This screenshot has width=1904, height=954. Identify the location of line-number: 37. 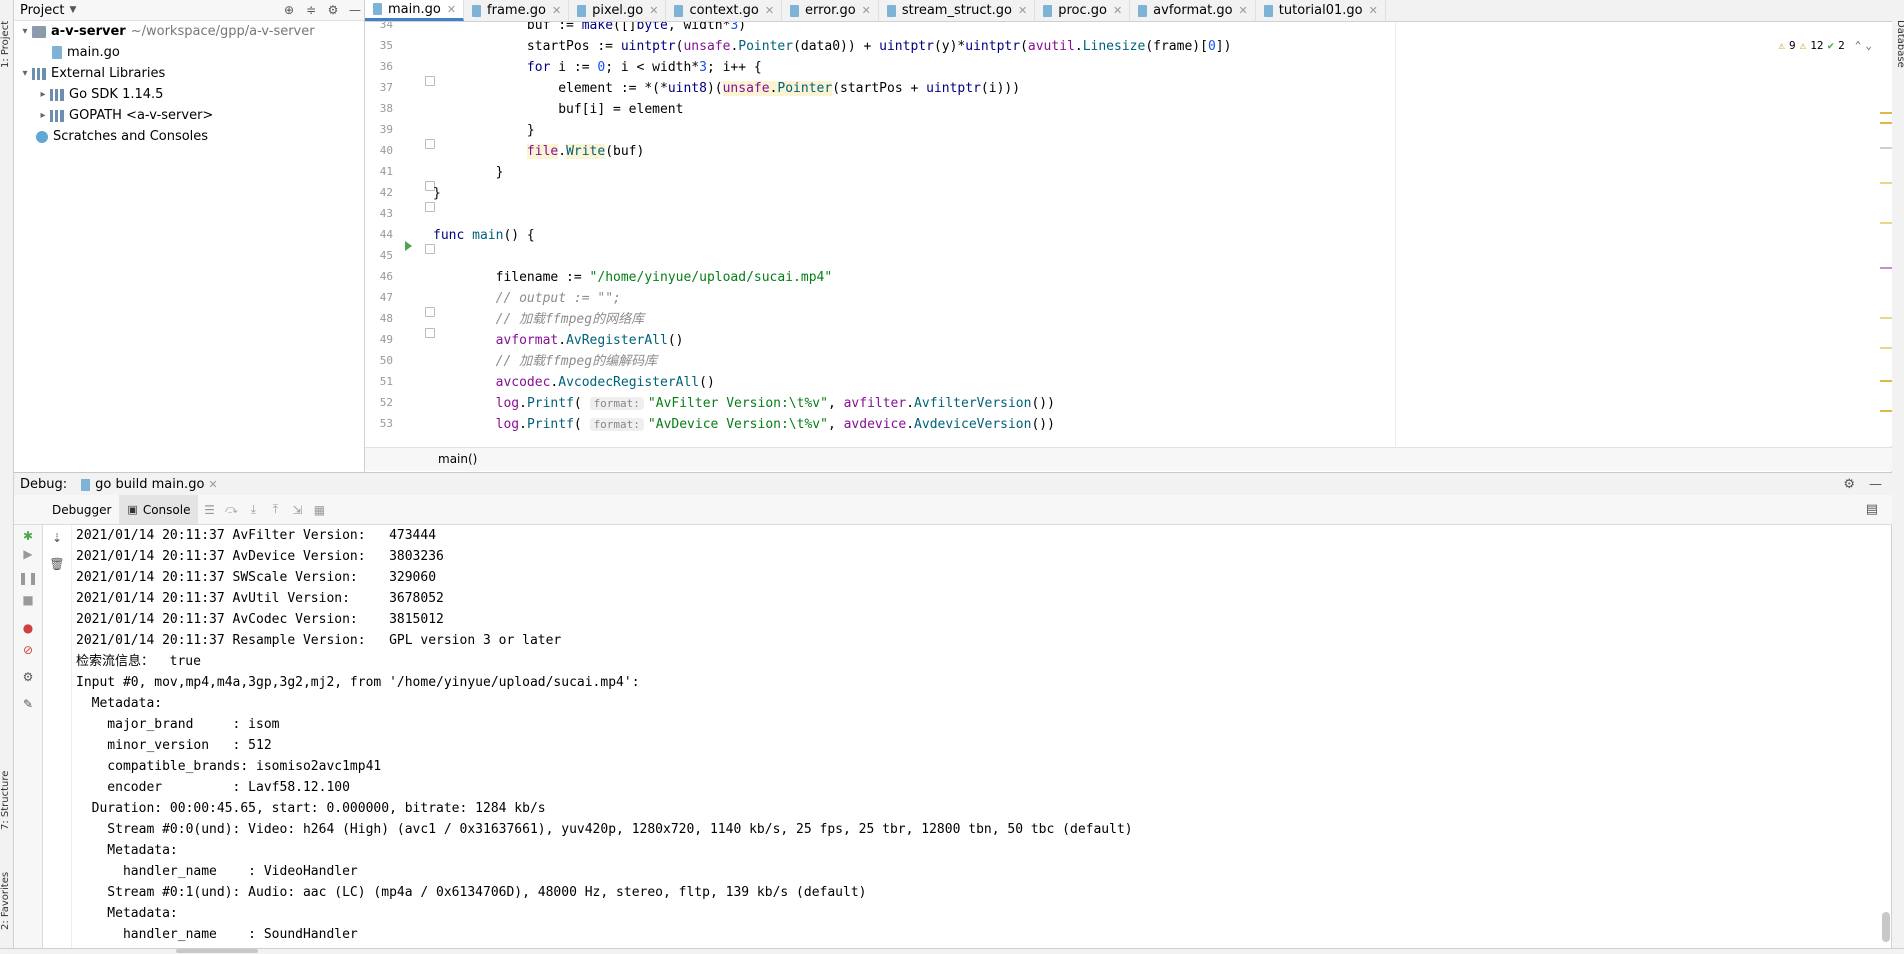
(386, 87).